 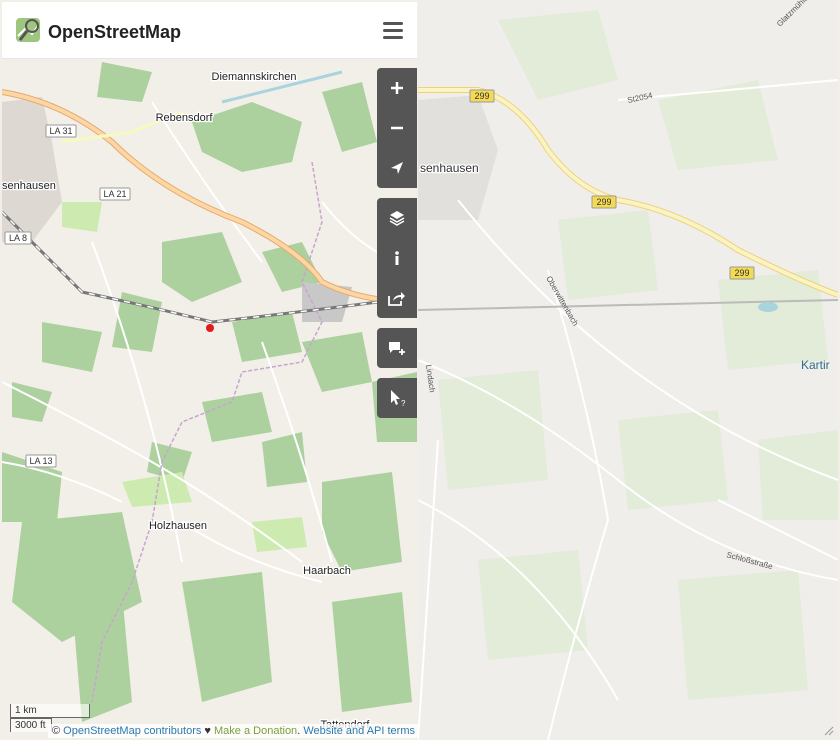 I want to click on query-features-button: ?, so click(x=397, y=398).